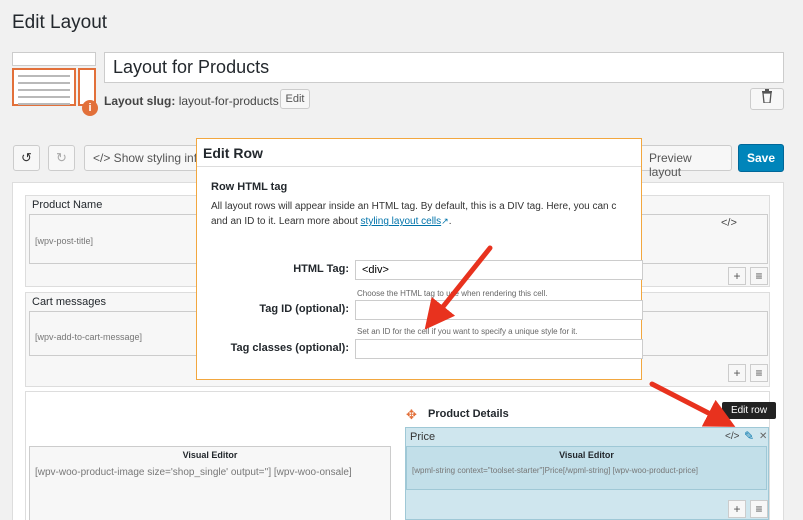 The height and width of the screenshot is (520, 803). I want to click on info-icon: i, so click(90, 108).